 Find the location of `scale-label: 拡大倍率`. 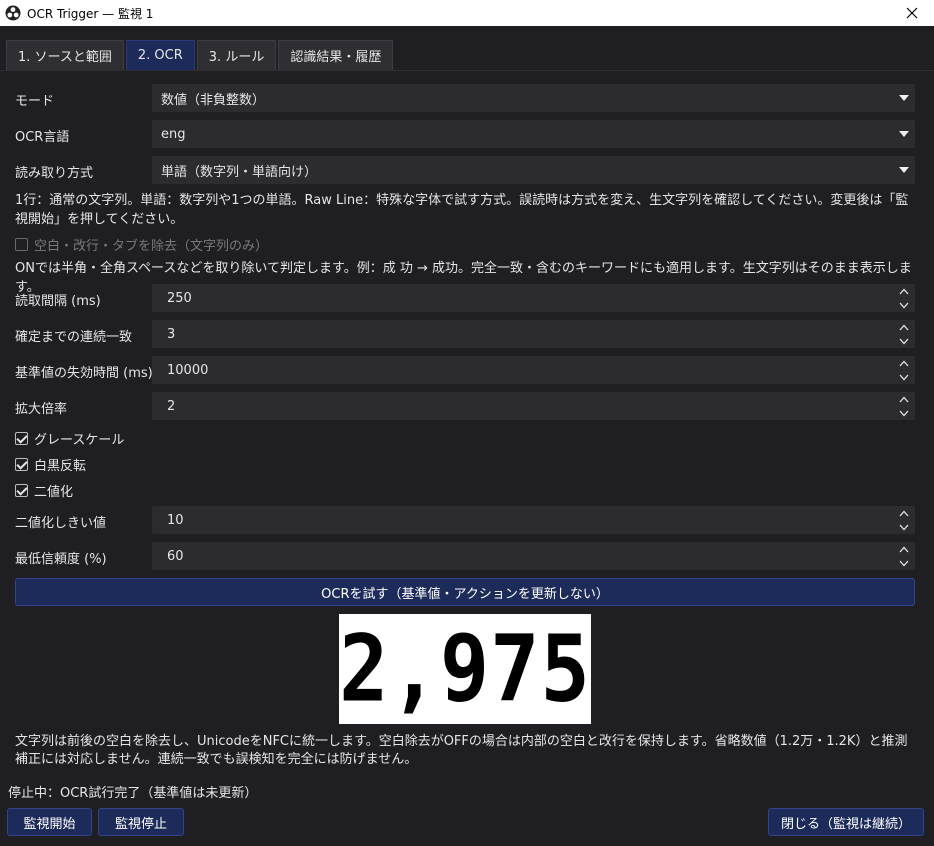

scale-label: 拡大倍率 is located at coordinates (41, 409).